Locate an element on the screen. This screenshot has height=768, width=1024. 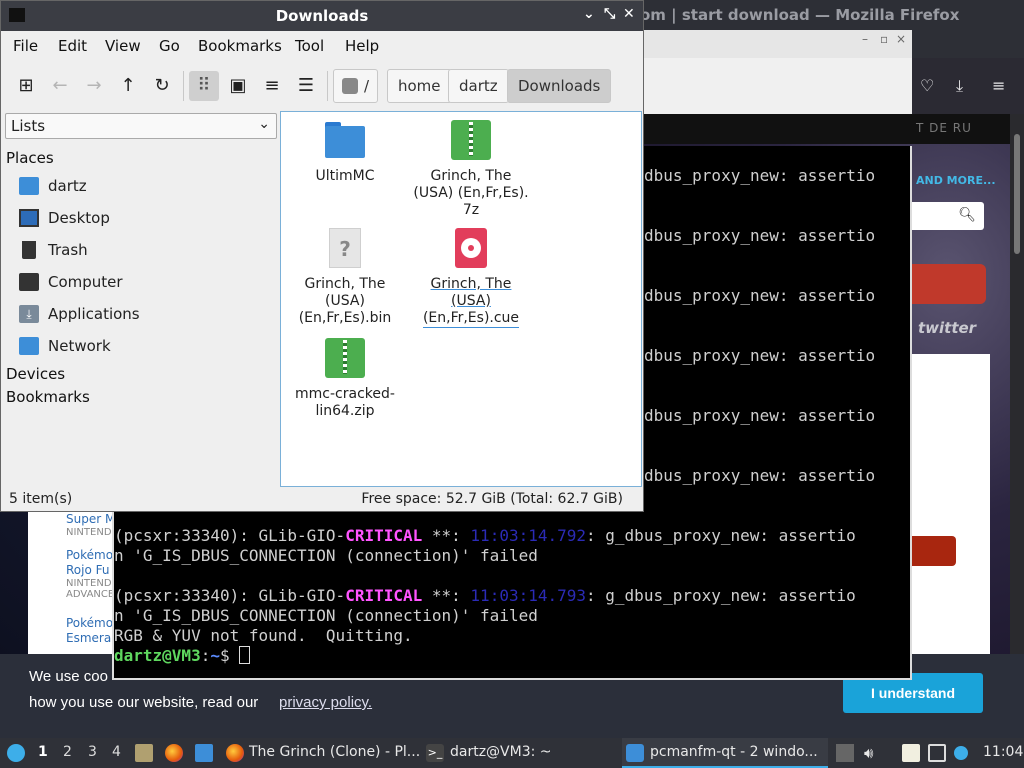
red-banner is located at coordinates (949, 284).